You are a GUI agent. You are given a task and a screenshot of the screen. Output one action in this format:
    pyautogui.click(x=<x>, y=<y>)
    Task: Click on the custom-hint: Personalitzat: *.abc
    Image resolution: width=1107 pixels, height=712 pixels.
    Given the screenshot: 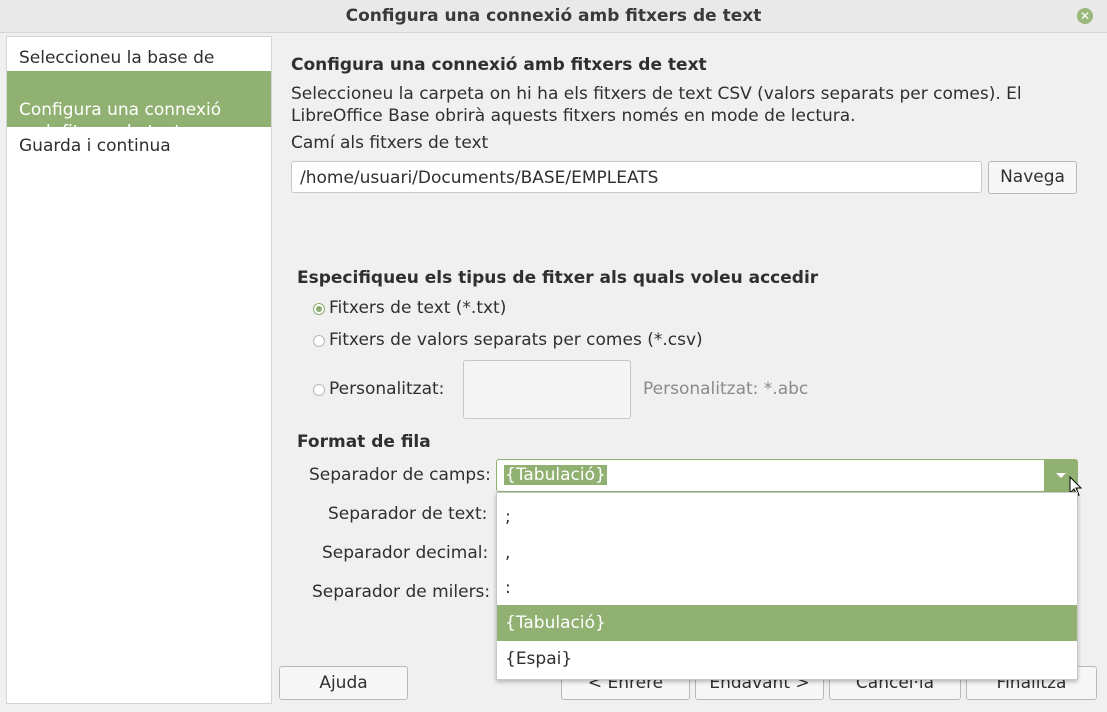 What is the action you would take?
    pyautogui.click(x=726, y=389)
    